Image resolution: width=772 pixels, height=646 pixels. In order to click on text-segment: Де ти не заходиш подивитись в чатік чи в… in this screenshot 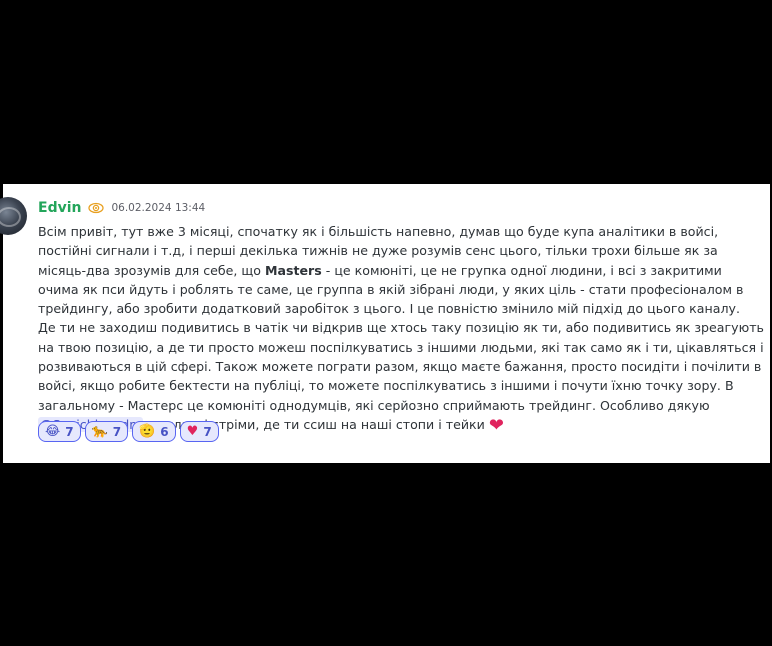, I will do `click(401, 366)`.